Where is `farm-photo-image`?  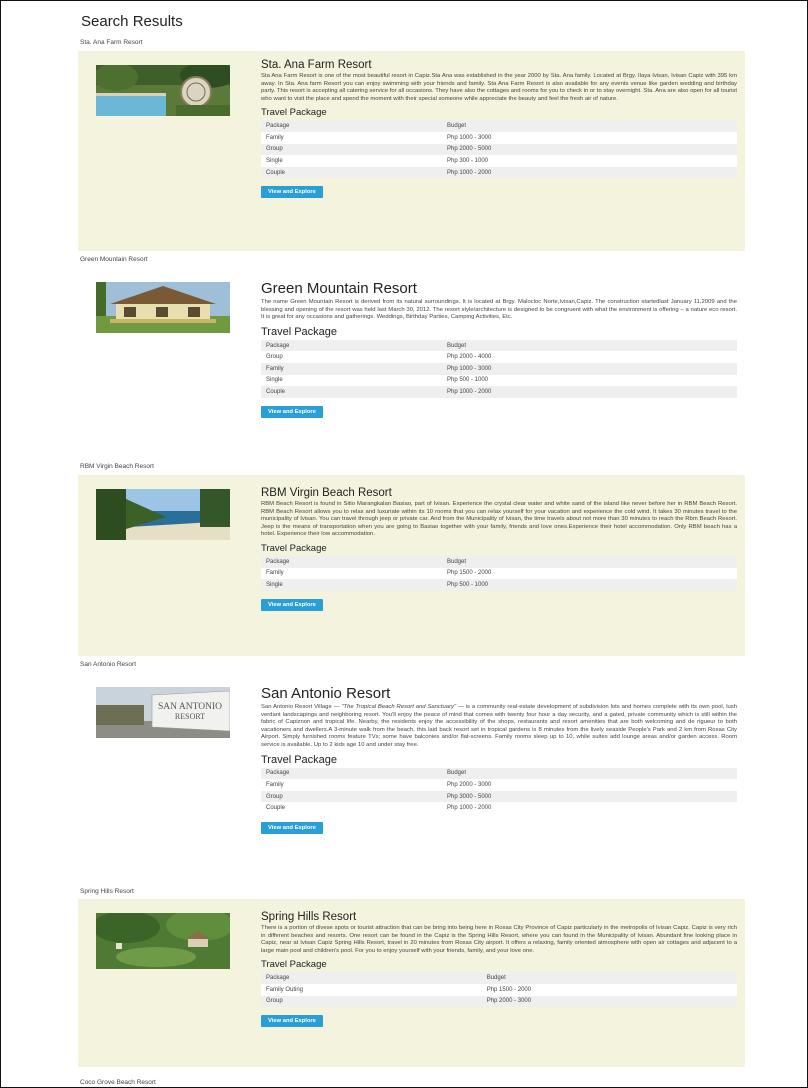 farm-photo-image is located at coordinates (163, 90).